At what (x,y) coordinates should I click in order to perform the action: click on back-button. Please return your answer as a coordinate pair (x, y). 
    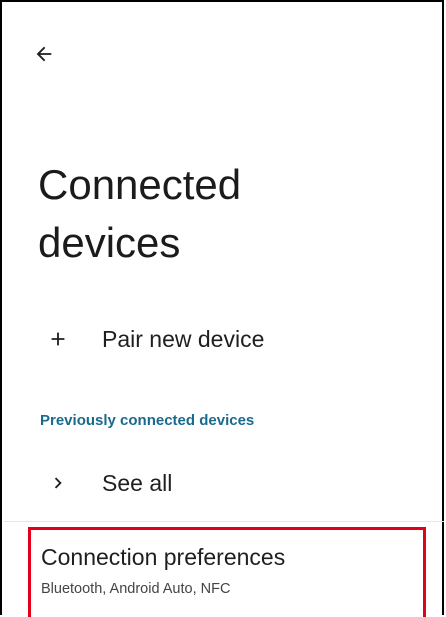
    Looking at the image, I should click on (44, 54).